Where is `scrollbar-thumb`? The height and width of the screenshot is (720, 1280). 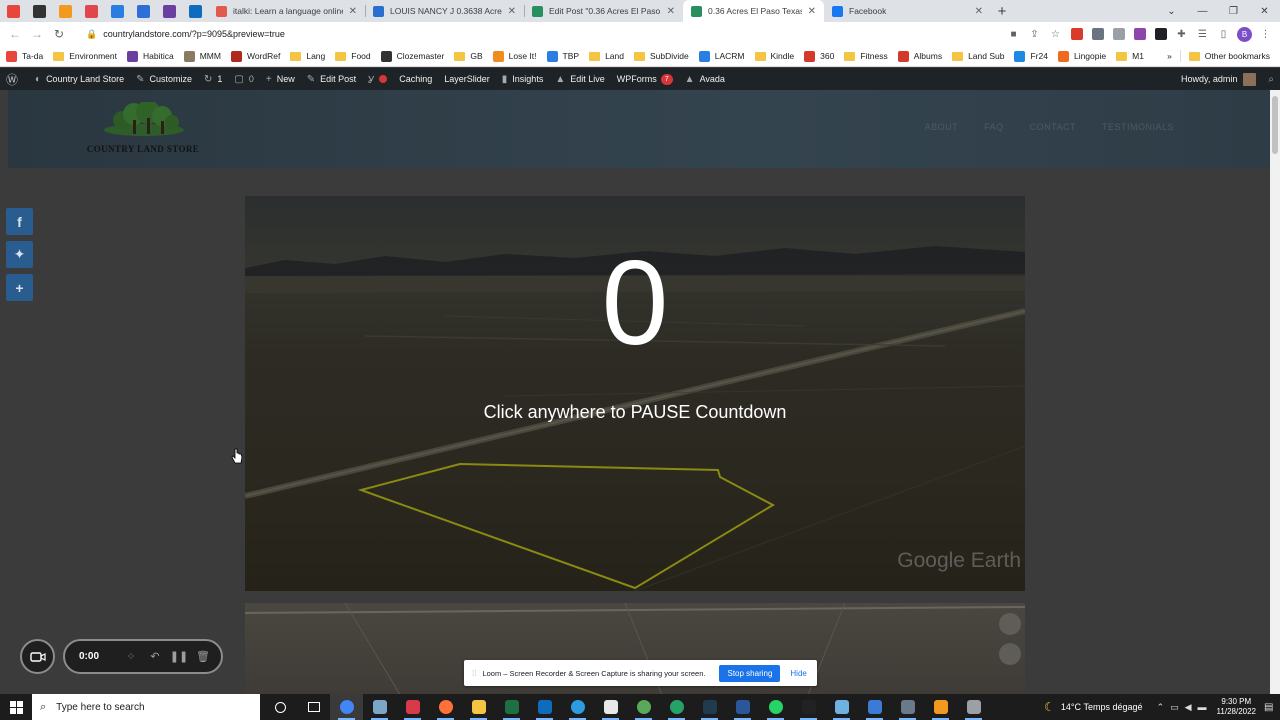
scrollbar-thumb is located at coordinates (1275, 125).